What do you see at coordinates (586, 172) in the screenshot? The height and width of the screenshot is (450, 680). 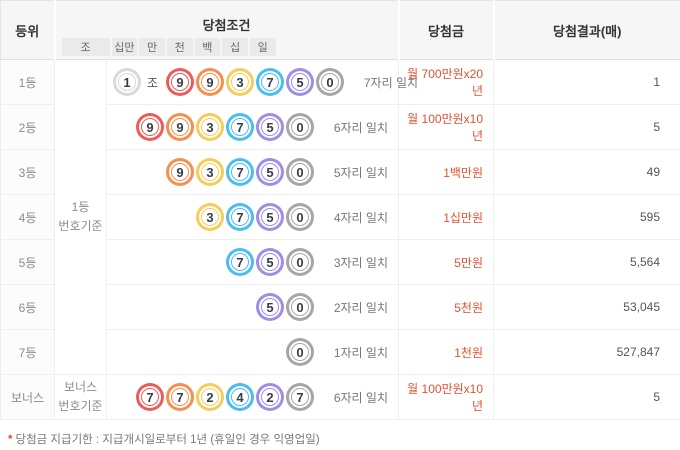 I see `result-cell: 49` at bounding box center [586, 172].